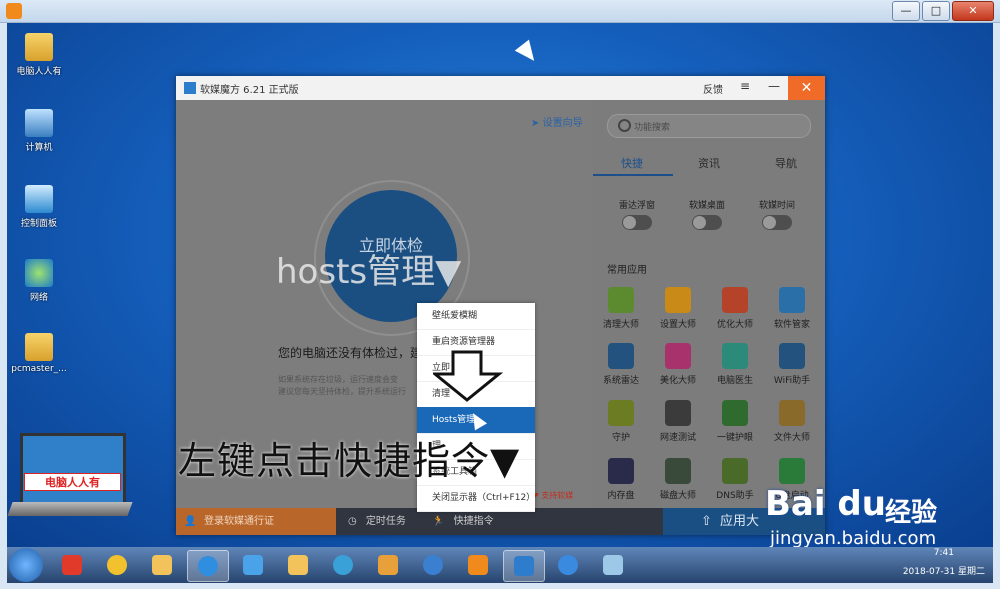  Describe the element at coordinates (777, 222) in the screenshot. I see `time-toggle` at that location.